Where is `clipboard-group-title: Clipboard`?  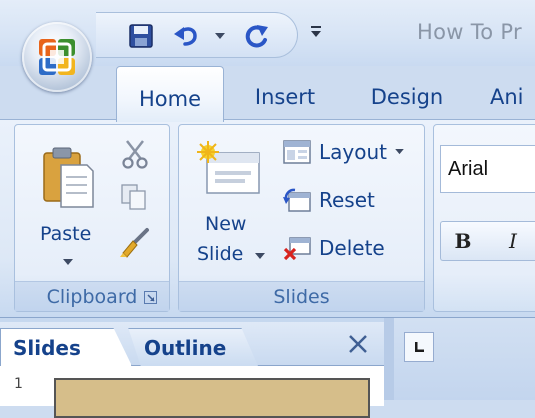
clipboard-group-title: Clipboard is located at coordinates (92, 296).